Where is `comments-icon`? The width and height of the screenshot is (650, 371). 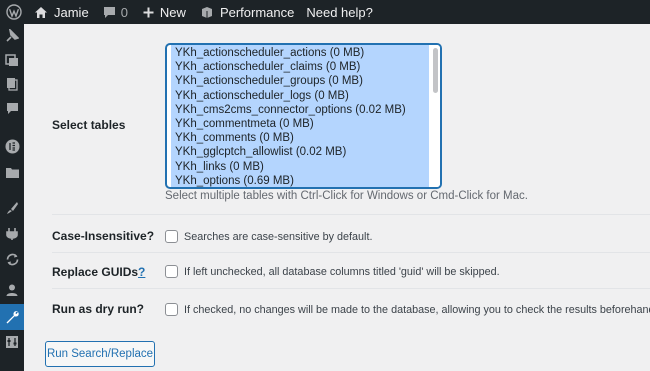 comments-icon is located at coordinates (12, 108).